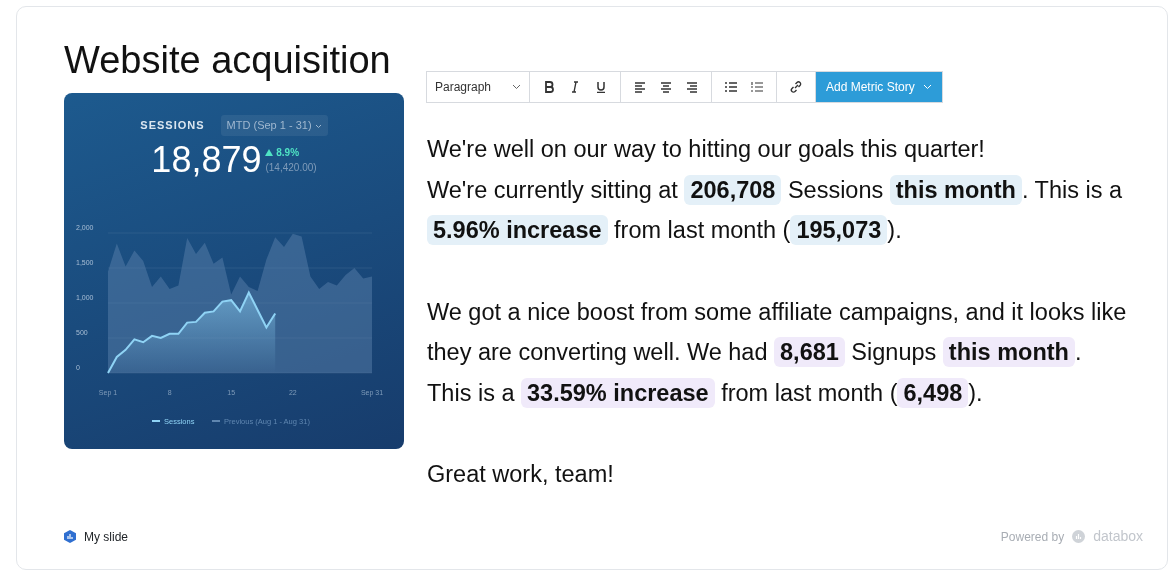 This screenshot has height=575, width=1175. What do you see at coordinates (172, 125) in the screenshot?
I see `metric-label: SESSIONS` at bounding box center [172, 125].